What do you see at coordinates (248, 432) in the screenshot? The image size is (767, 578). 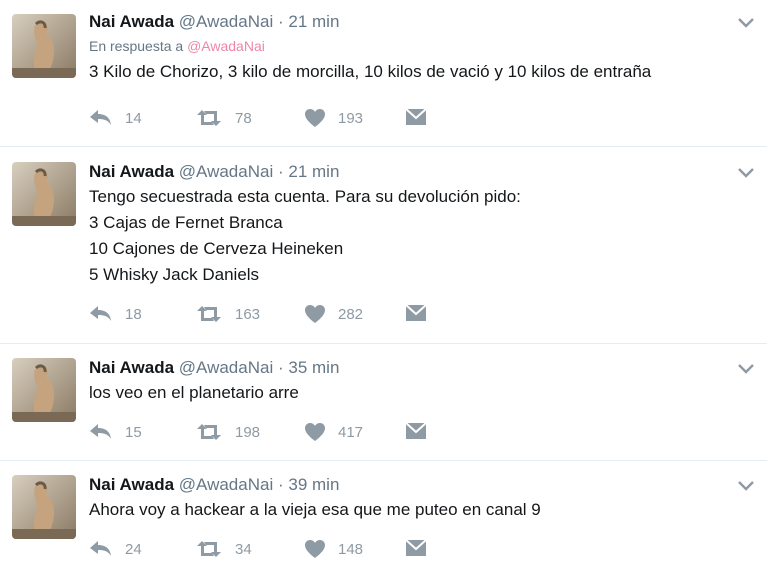 I see `retweet-count: 198` at bounding box center [248, 432].